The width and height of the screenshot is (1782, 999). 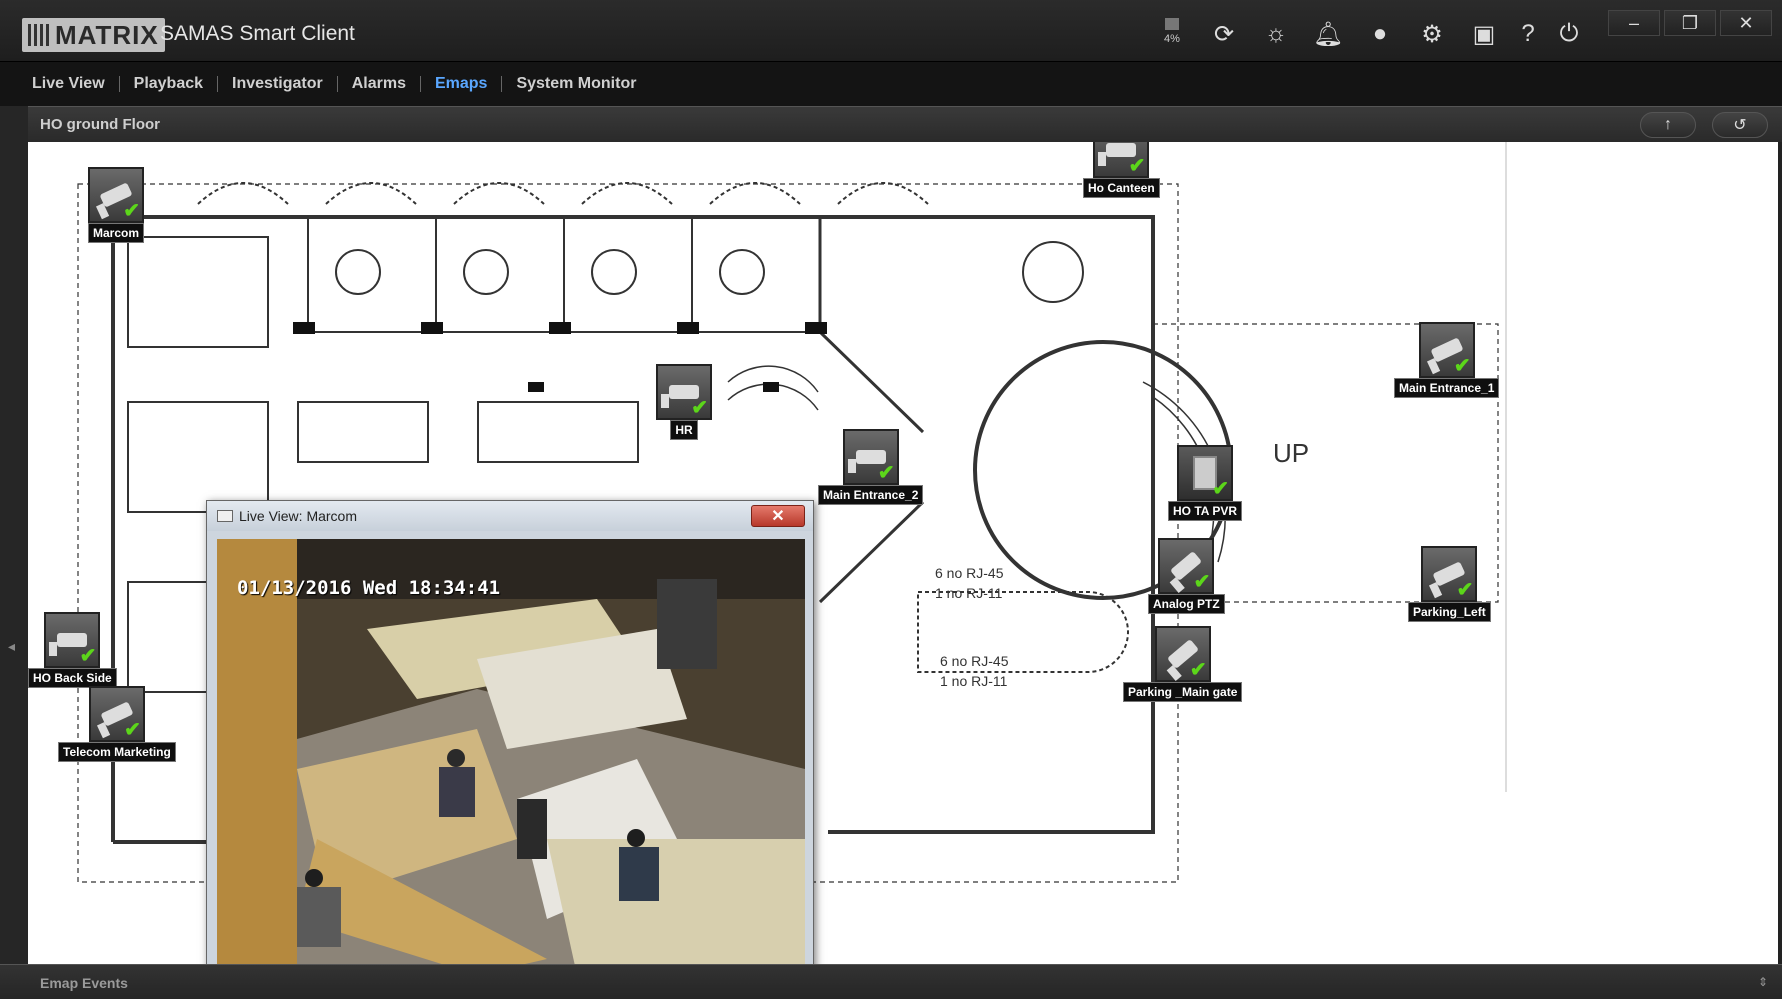 What do you see at coordinates (84, 983) in the screenshot?
I see `emap-events-title: Emap Events` at bounding box center [84, 983].